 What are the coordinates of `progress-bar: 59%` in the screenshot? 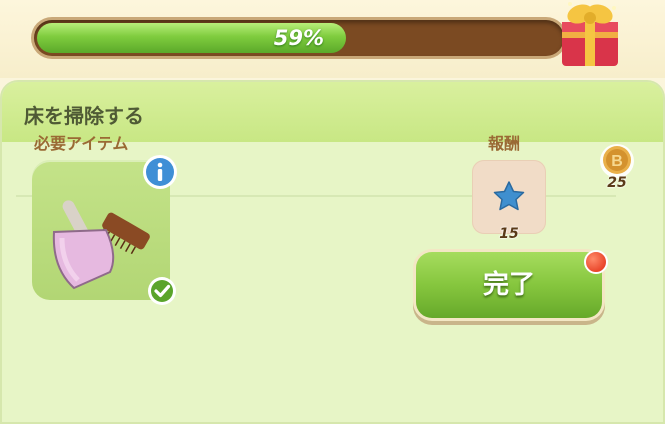 It's located at (299, 38).